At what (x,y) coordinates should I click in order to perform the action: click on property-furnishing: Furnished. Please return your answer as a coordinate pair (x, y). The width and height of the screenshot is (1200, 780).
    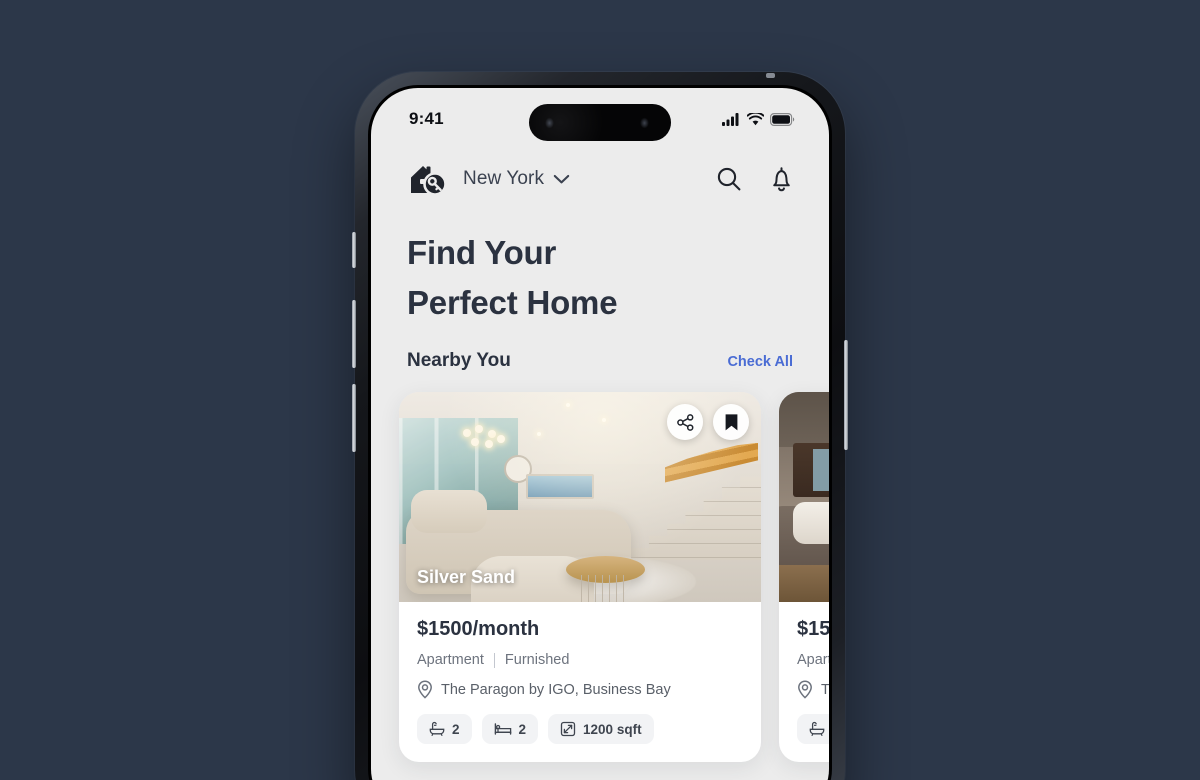
    Looking at the image, I should click on (537, 660).